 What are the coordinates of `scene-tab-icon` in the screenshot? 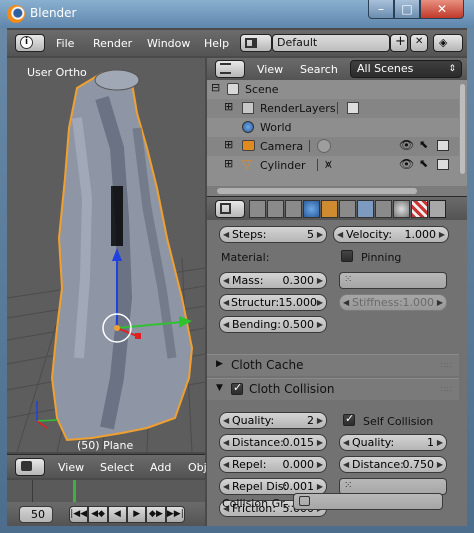 It's located at (293, 209).